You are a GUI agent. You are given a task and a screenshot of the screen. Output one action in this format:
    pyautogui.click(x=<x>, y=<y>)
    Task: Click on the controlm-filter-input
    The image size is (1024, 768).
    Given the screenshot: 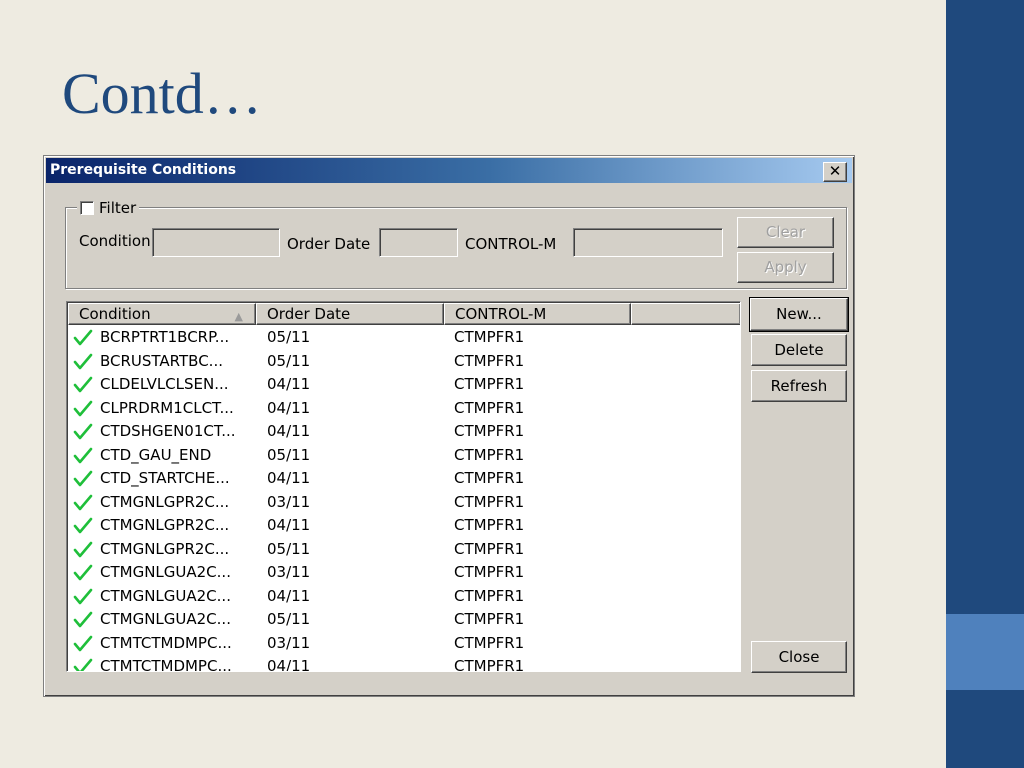 What is the action you would take?
    pyautogui.click(x=648, y=242)
    